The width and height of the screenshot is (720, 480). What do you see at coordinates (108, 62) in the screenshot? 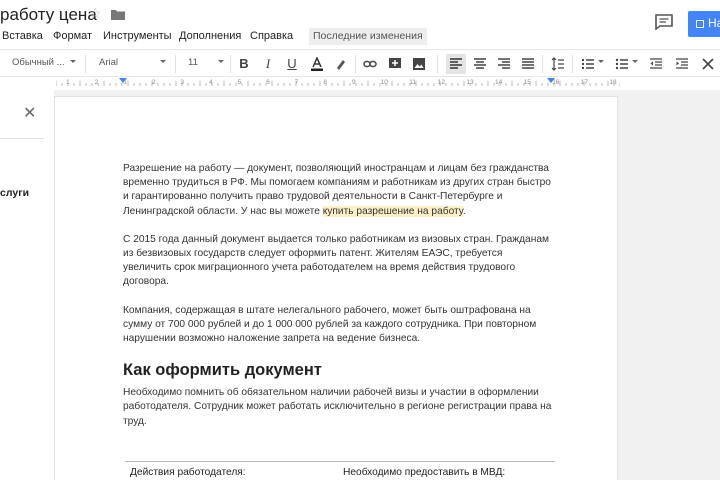
I see `font-family-select: Arial` at bounding box center [108, 62].